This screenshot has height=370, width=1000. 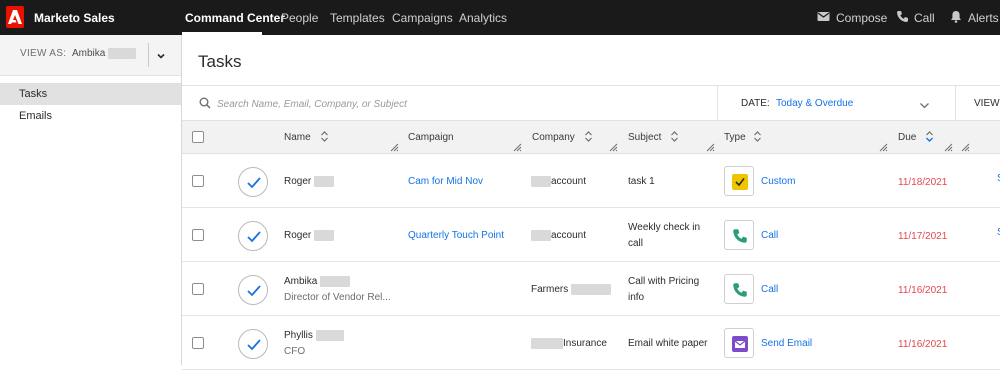 What do you see at coordinates (235, 18) in the screenshot?
I see `nav-command-center: Command Center` at bounding box center [235, 18].